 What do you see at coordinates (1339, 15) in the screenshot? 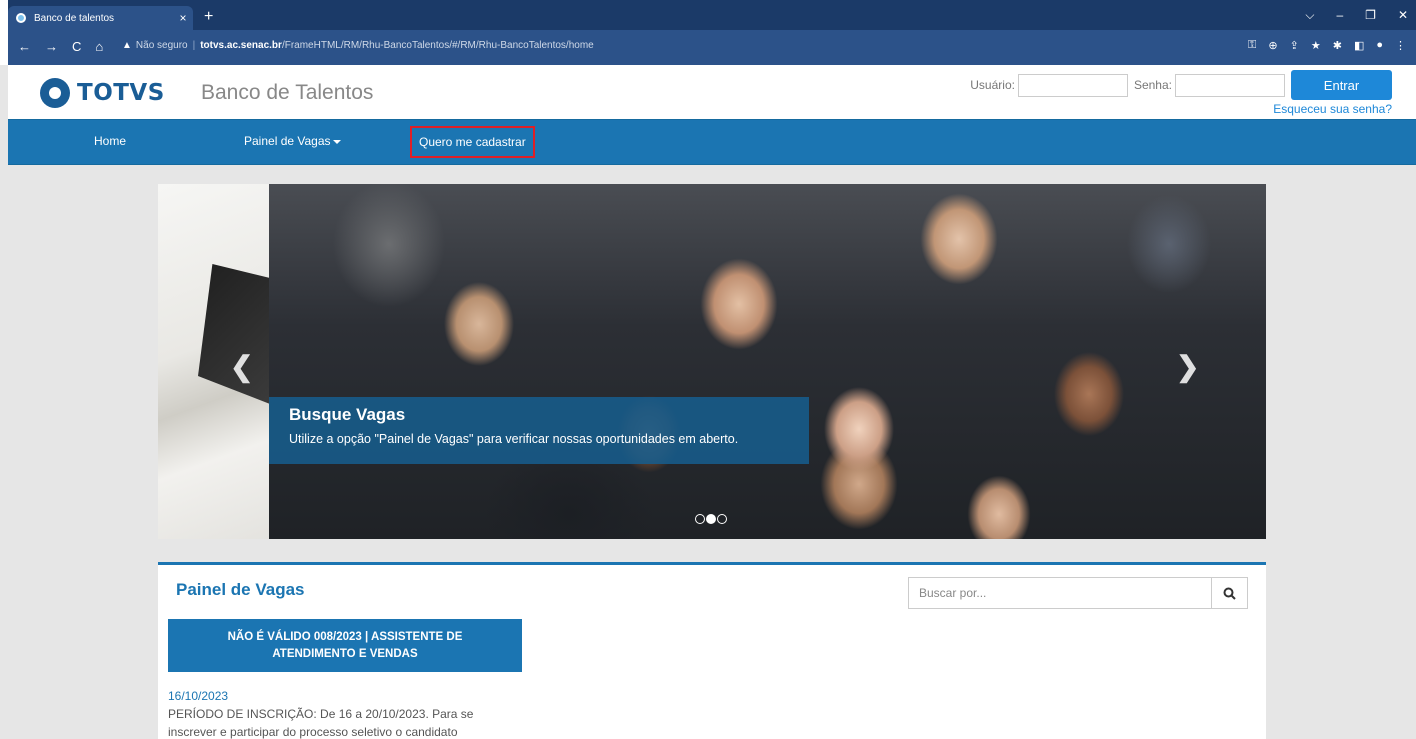
I see `minimize-button: –` at bounding box center [1339, 15].